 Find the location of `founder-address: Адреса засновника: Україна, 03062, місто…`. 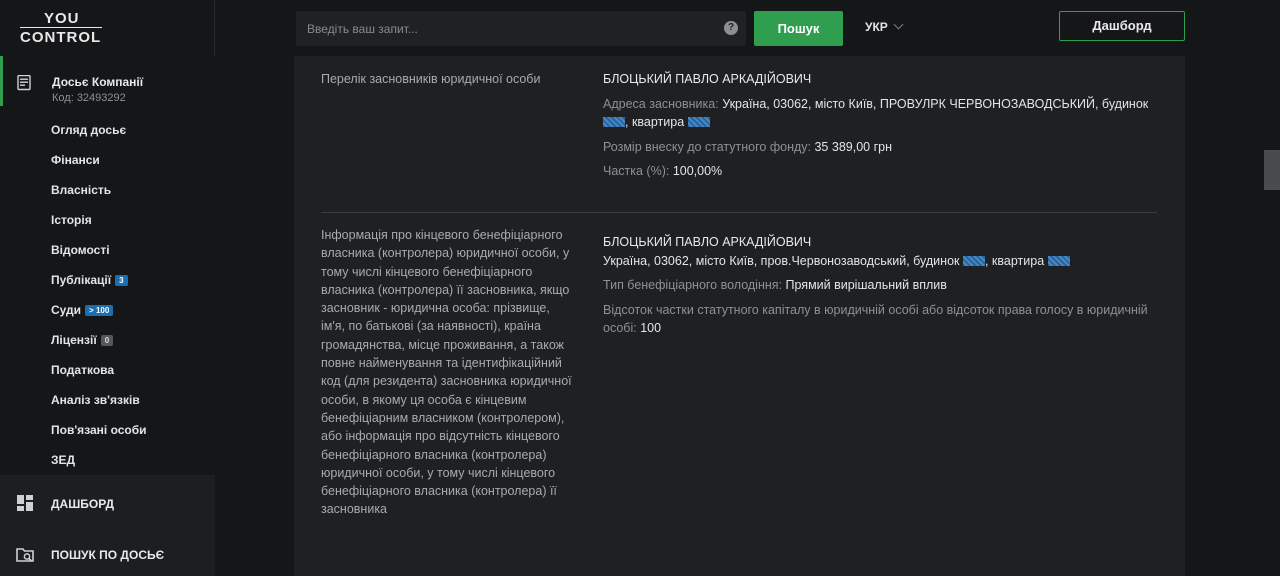

founder-address: Адреса засновника: Україна, 03062, місто… is located at coordinates (876, 112).